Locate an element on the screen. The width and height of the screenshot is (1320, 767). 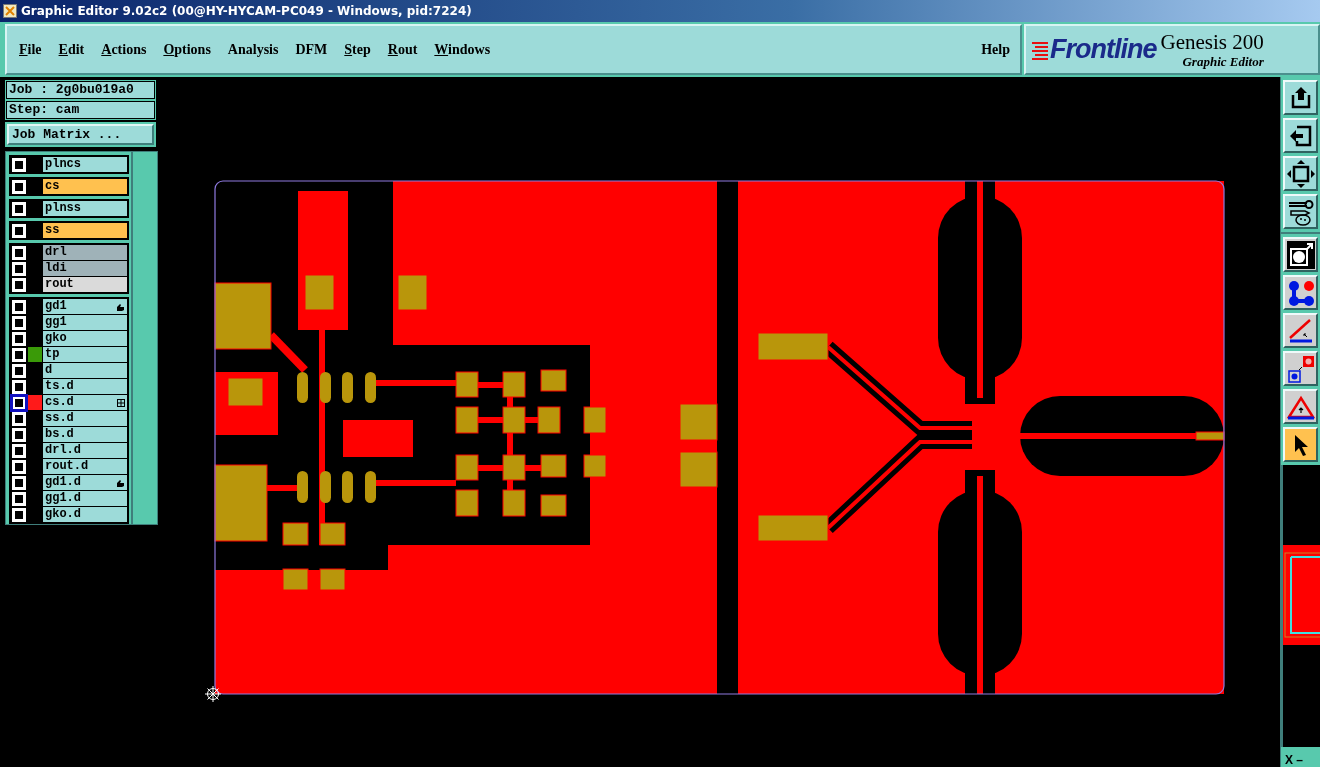
layer-name: ss is located at coordinates (85, 230).